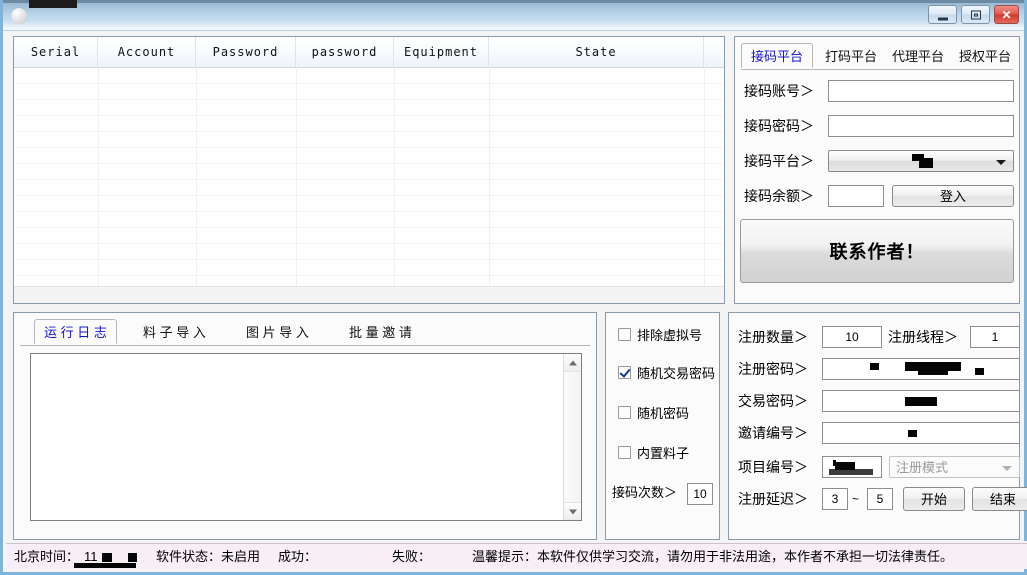  What do you see at coordinates (921, 91) in the screenshot?
I see `jiema-account-input` at bounding box center [921, 91].